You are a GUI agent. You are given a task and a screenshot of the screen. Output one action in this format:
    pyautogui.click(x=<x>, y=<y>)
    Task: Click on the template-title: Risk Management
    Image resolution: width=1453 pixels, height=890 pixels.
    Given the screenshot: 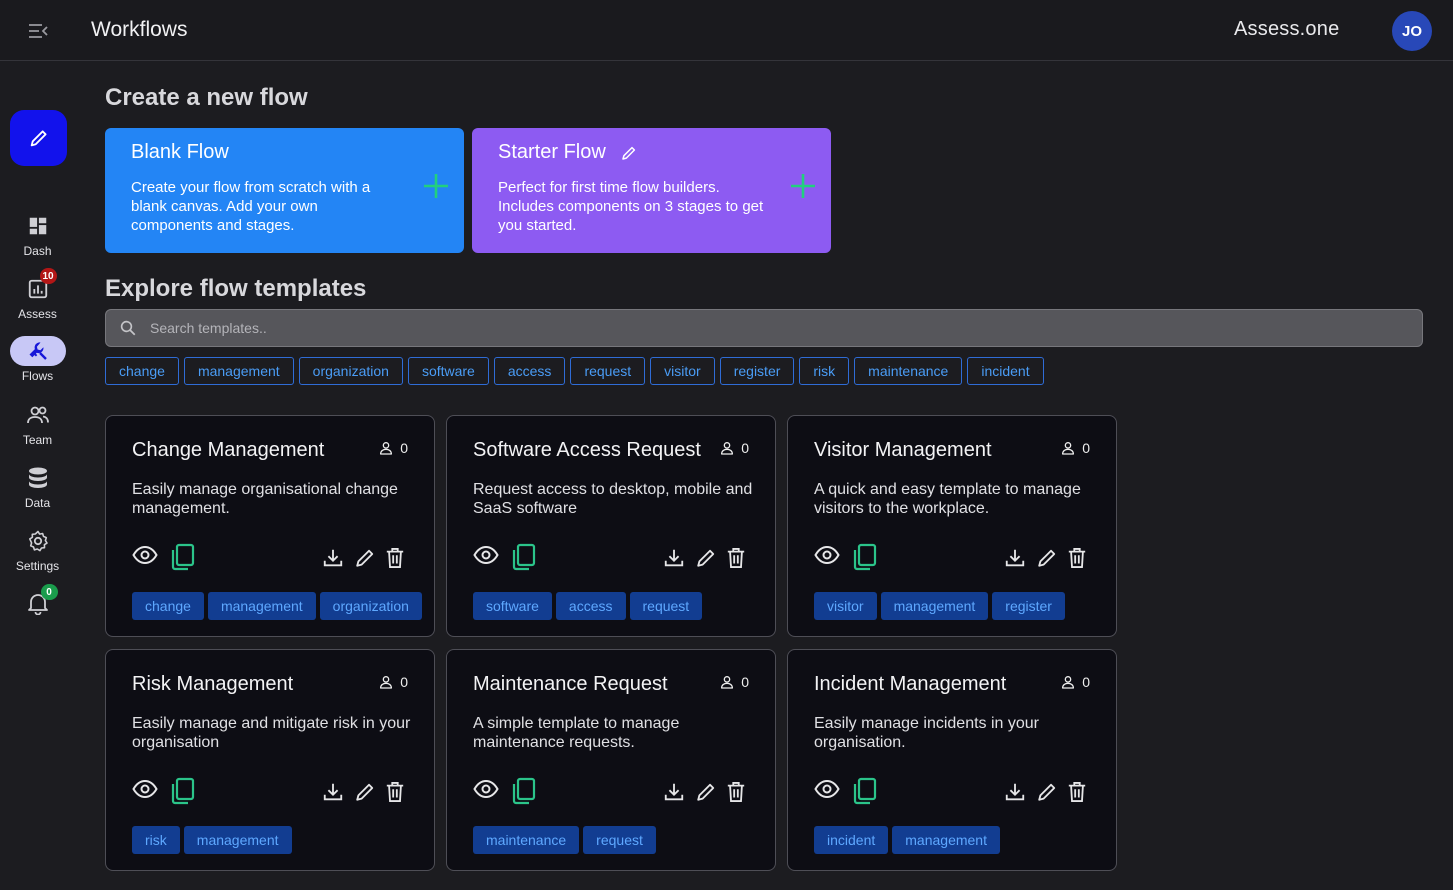 What is the action you would take?
    pyautogui.click(x=213, y=684)
    